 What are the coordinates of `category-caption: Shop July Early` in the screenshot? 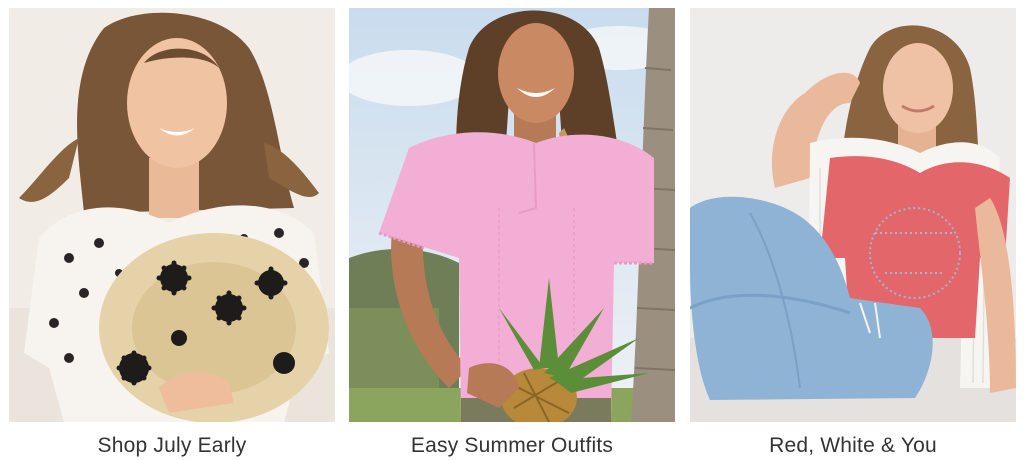 It's located at (172, 446).